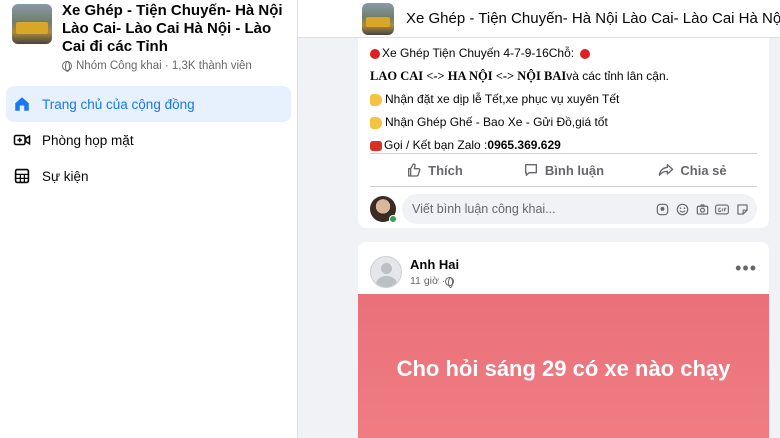 The height and width of the screenshot is (438, 780). What do you see at coordinates (564, 53) in the screenshot?
I see `post-line: Xe Ghép Tiện Chuyến 4-7-9-16Chỗ:` at bounding box center [564, 53].